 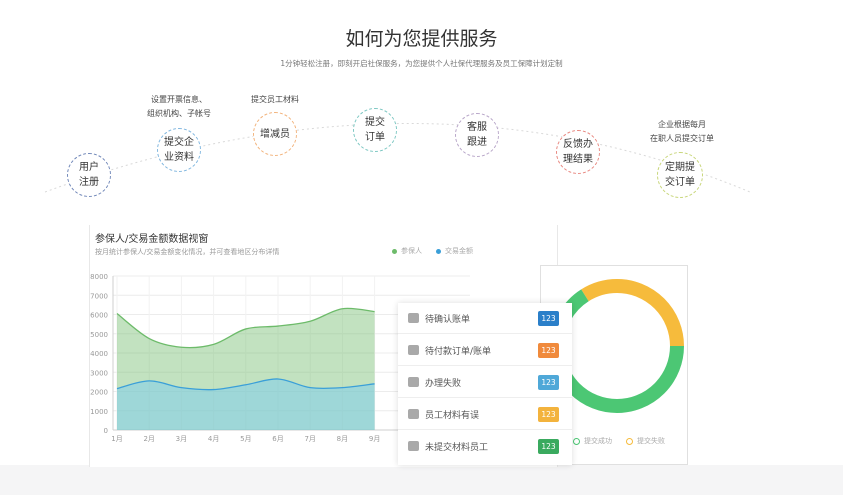 I want to click on users-icon, so click(x=413, y=414).